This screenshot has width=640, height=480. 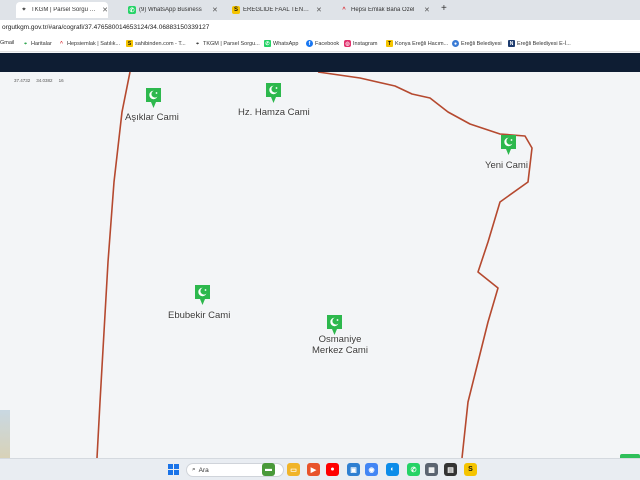 I want to click on tab-teneke: S EREĞLİDE FAAL TENEKE FABRİK ✕, so click(x=277, y=10).